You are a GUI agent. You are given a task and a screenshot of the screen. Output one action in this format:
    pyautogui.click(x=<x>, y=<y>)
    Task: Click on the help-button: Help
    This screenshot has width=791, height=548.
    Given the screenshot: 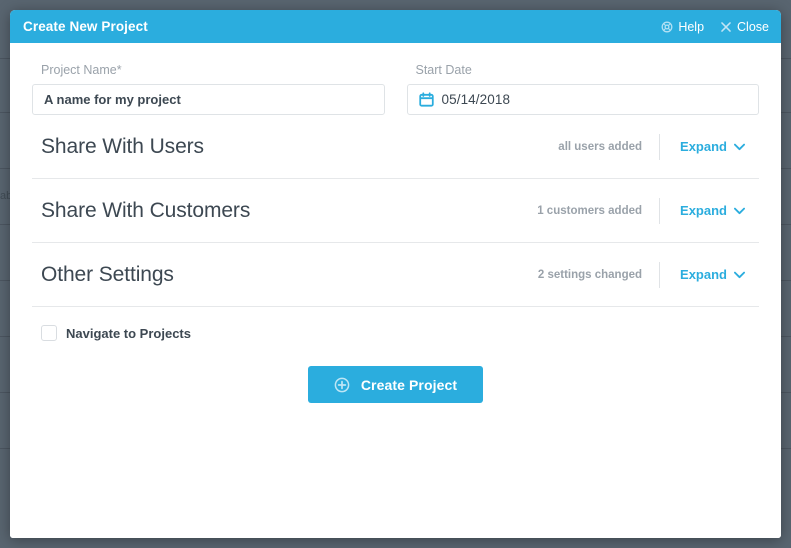 What is the action you would take?
    pyautogui.click(x=682, y=27)
    